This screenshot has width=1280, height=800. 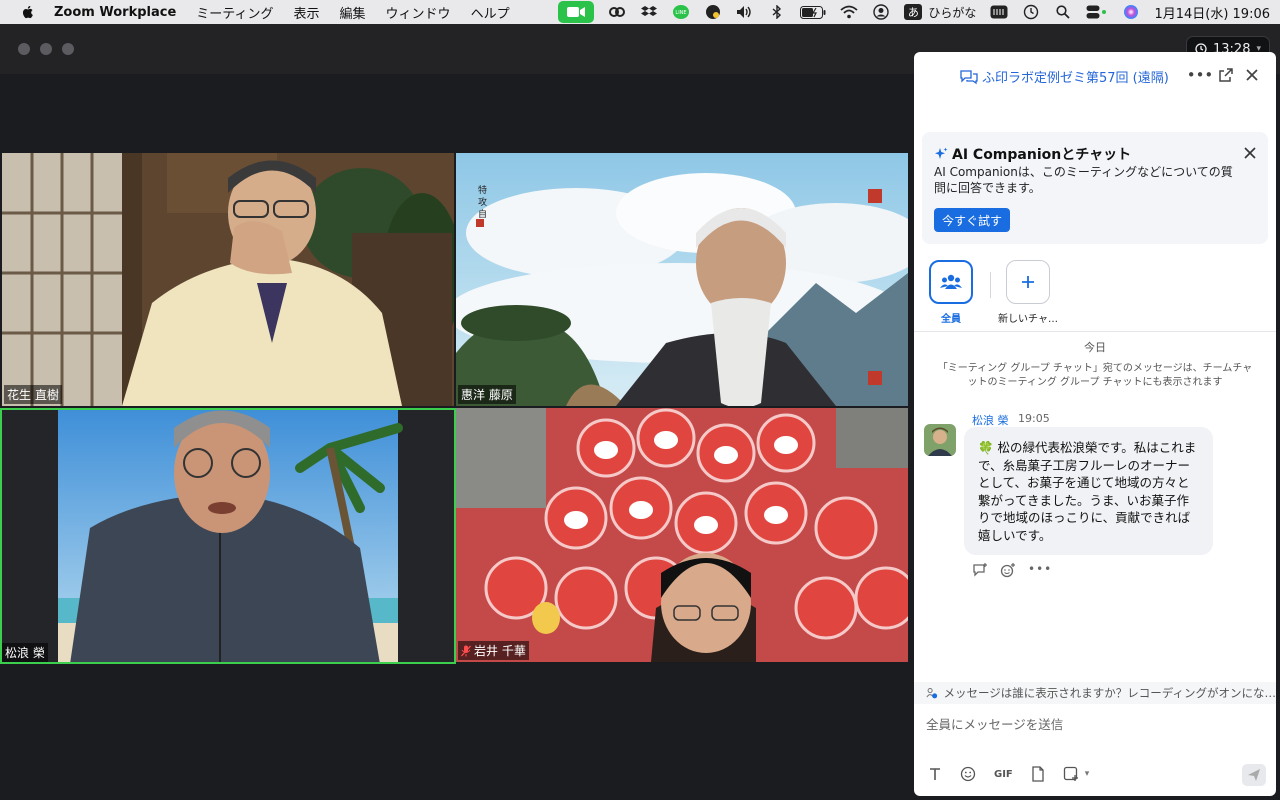 What do you see at coordinates (980, 570) in the screenshot?
I see `reply-icon` at bounding box center [980, 570].